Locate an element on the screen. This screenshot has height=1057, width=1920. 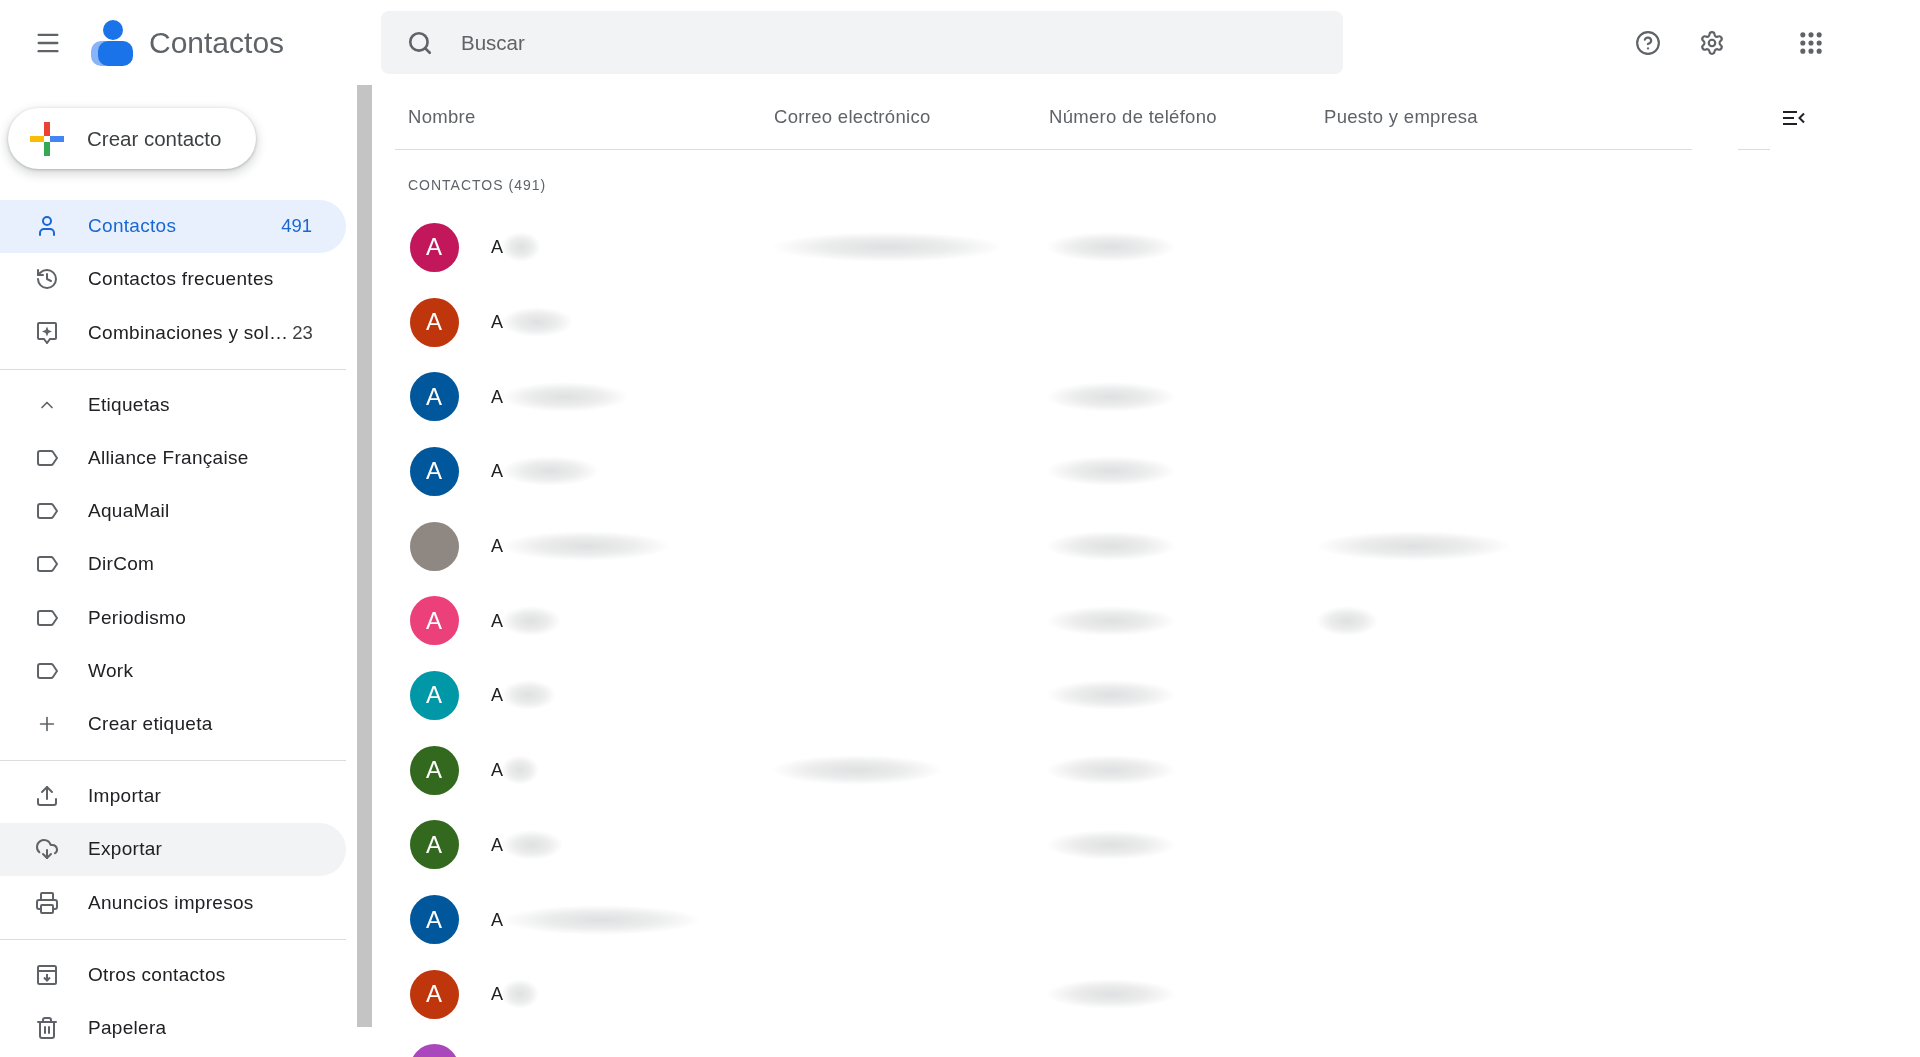
sidebar-item: Otros contactos is located at coordinates (173, 974).